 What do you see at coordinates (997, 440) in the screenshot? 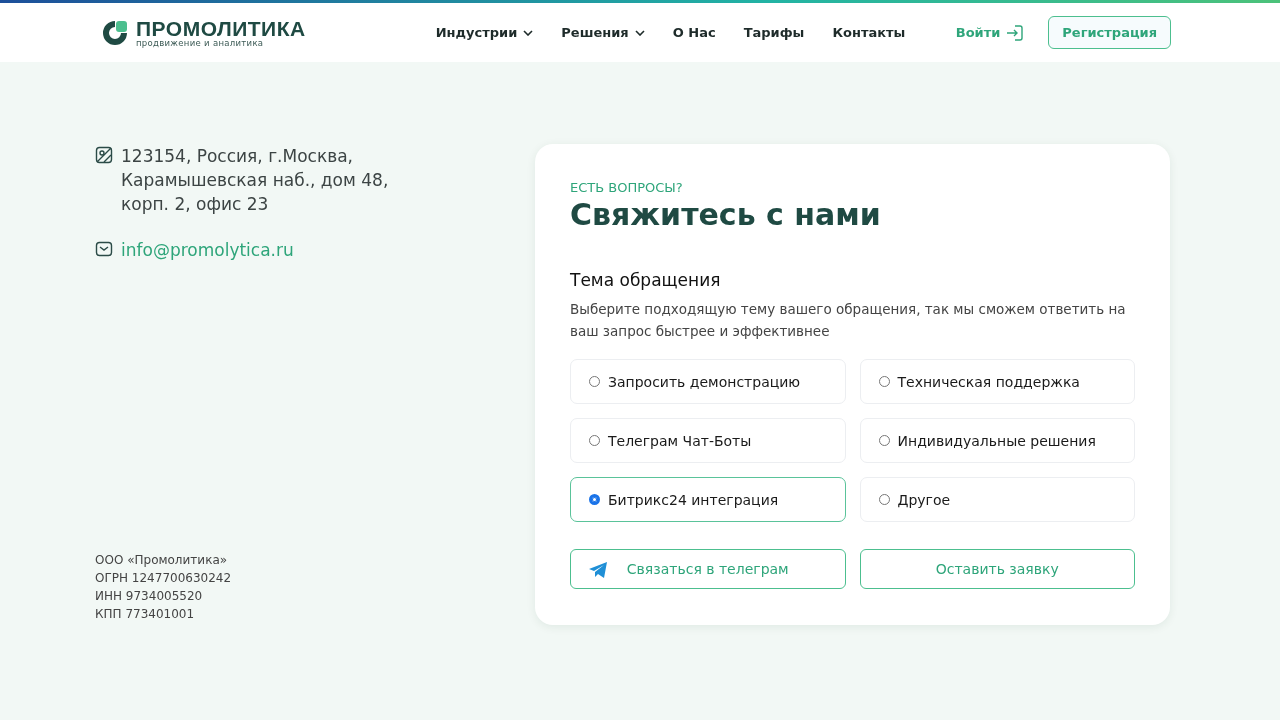
I see `topic-option: Индивидуальные решения` at bounding box center [997, 440].